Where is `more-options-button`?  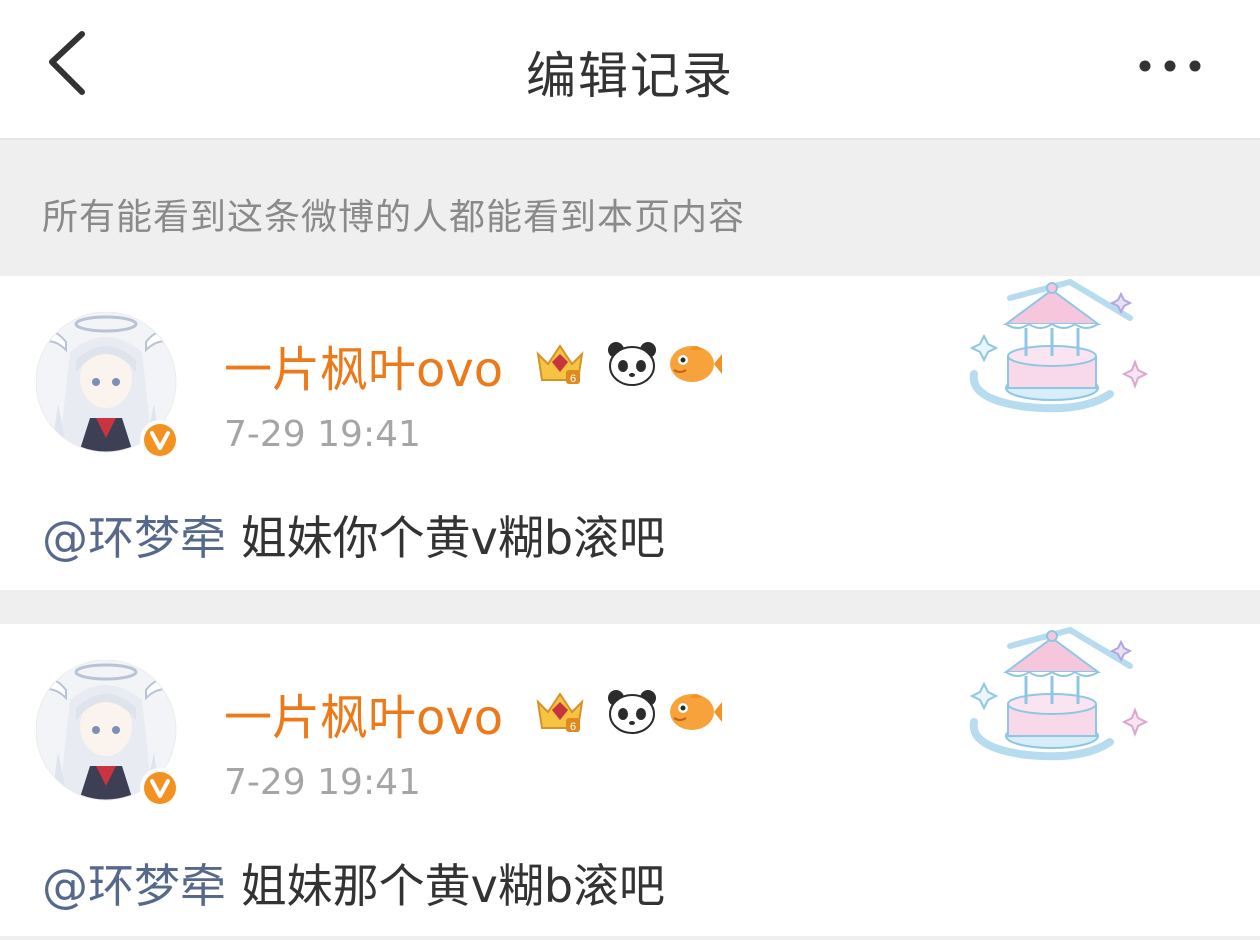 more-options-button is located at coordinates (1175, 66).